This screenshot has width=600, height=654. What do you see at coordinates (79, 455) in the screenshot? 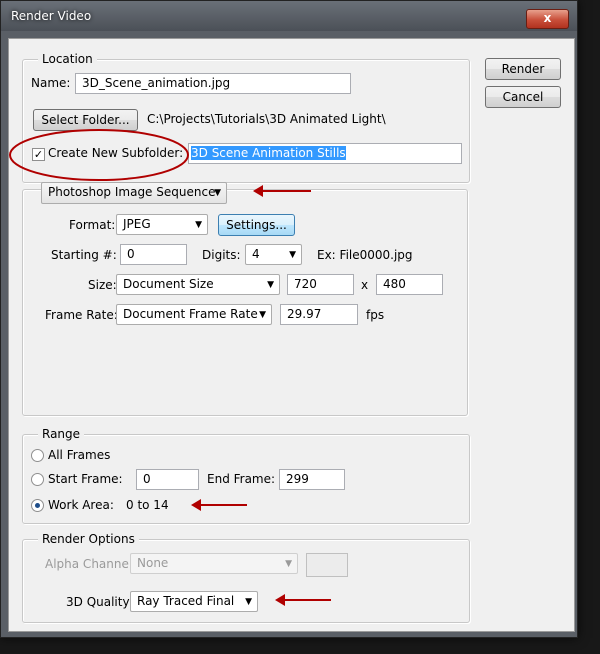
I see `all-frames-label: All Frames` at bounding box center [79, 455].